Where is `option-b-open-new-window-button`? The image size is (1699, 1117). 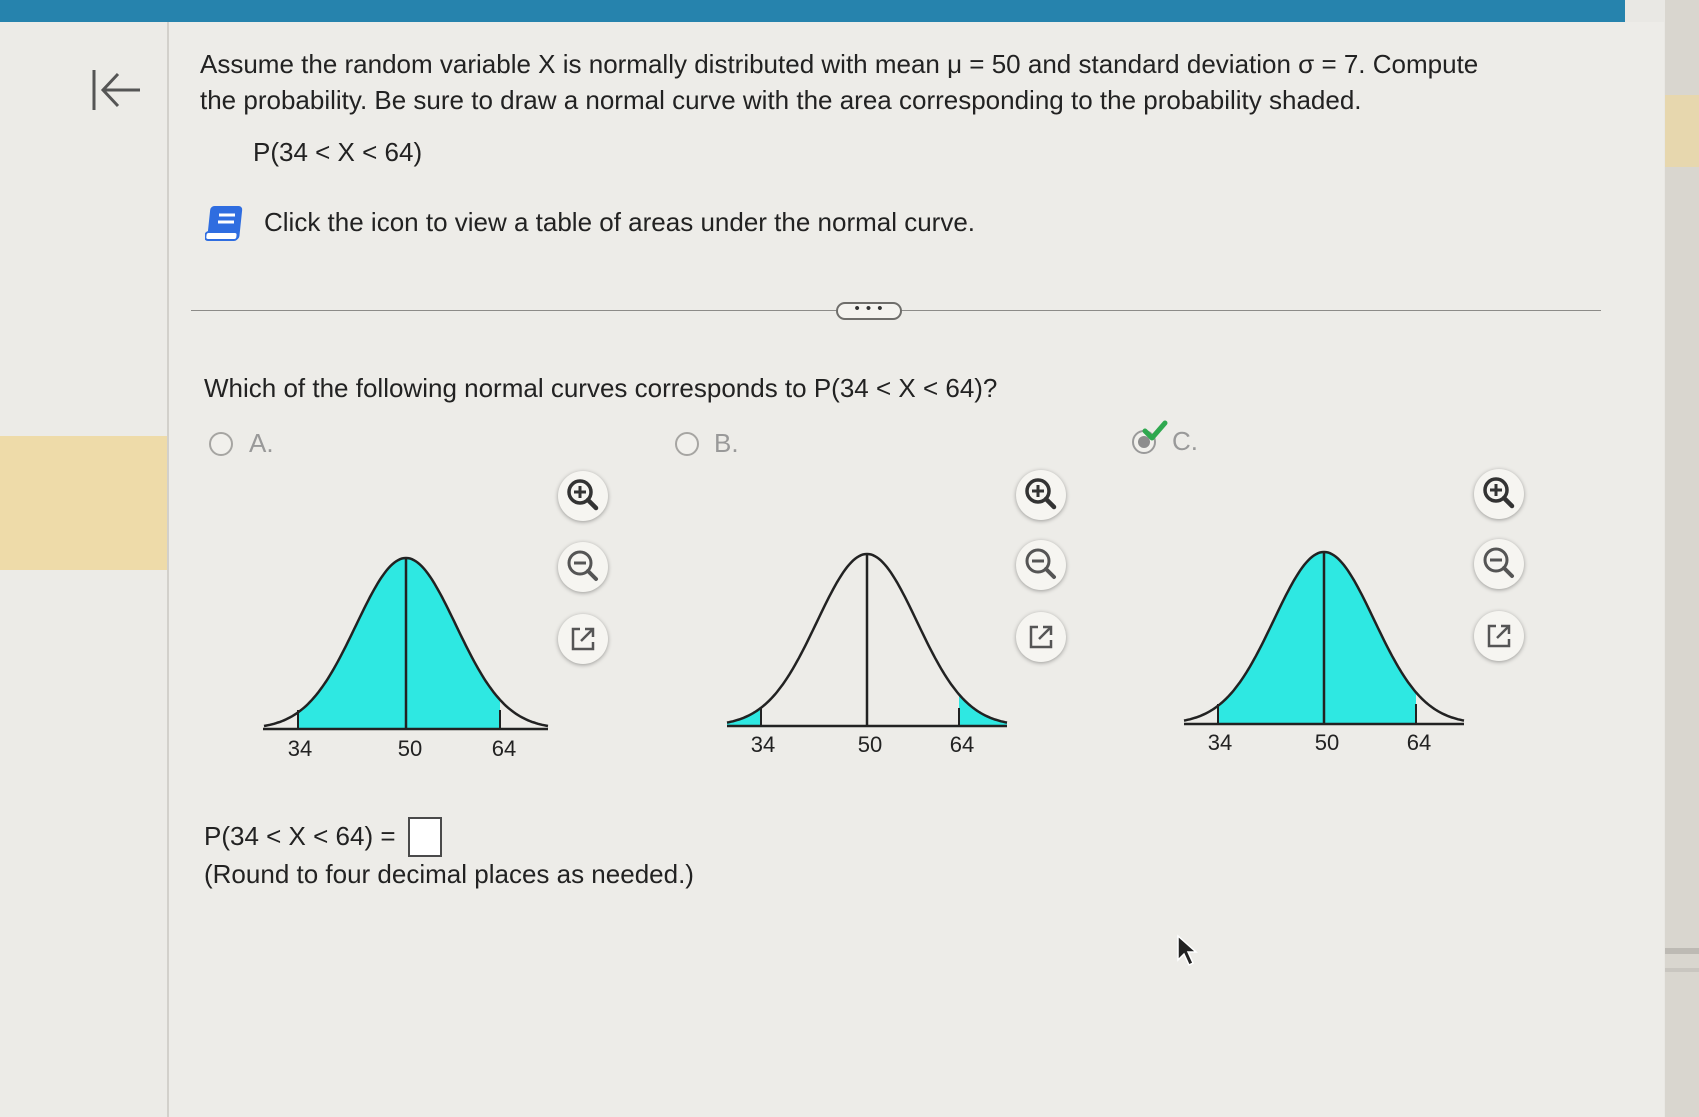
option-b-open-new-window-button is located at coordinates (1041, 637).